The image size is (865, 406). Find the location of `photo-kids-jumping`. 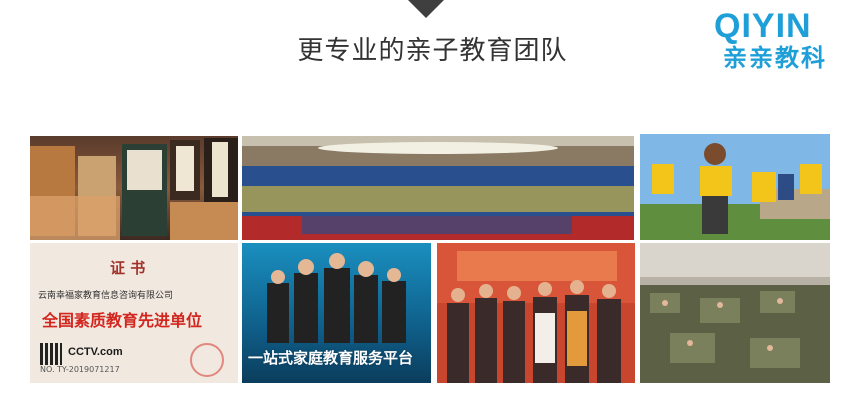

photo-kids-jumping is located at coordinates (735, 187).